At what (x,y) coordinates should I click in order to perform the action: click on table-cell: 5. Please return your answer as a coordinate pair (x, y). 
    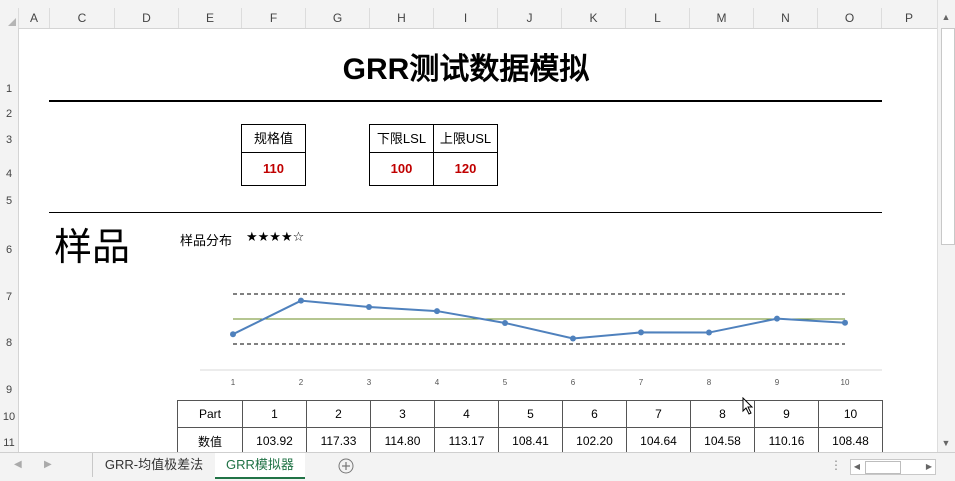
    Looking at the image, I should click on (530, 414).